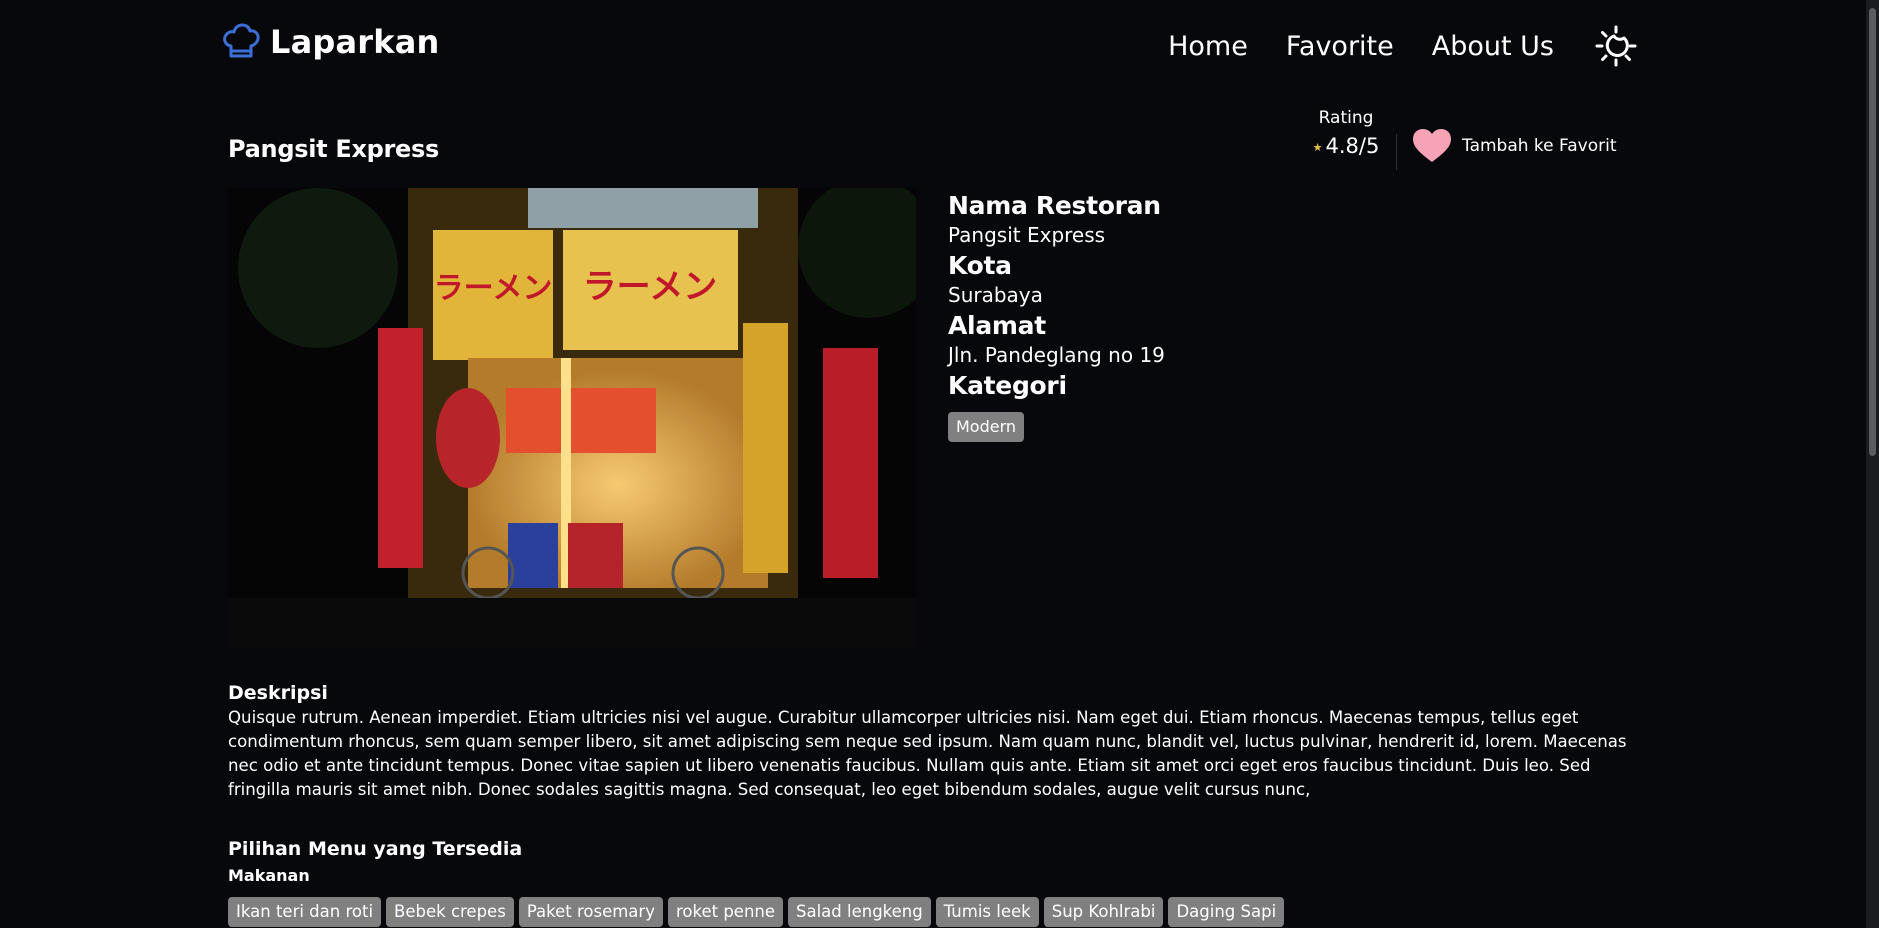 This screenshot has width=1879, height=928. I want to click on divider, so click(1396, 152).